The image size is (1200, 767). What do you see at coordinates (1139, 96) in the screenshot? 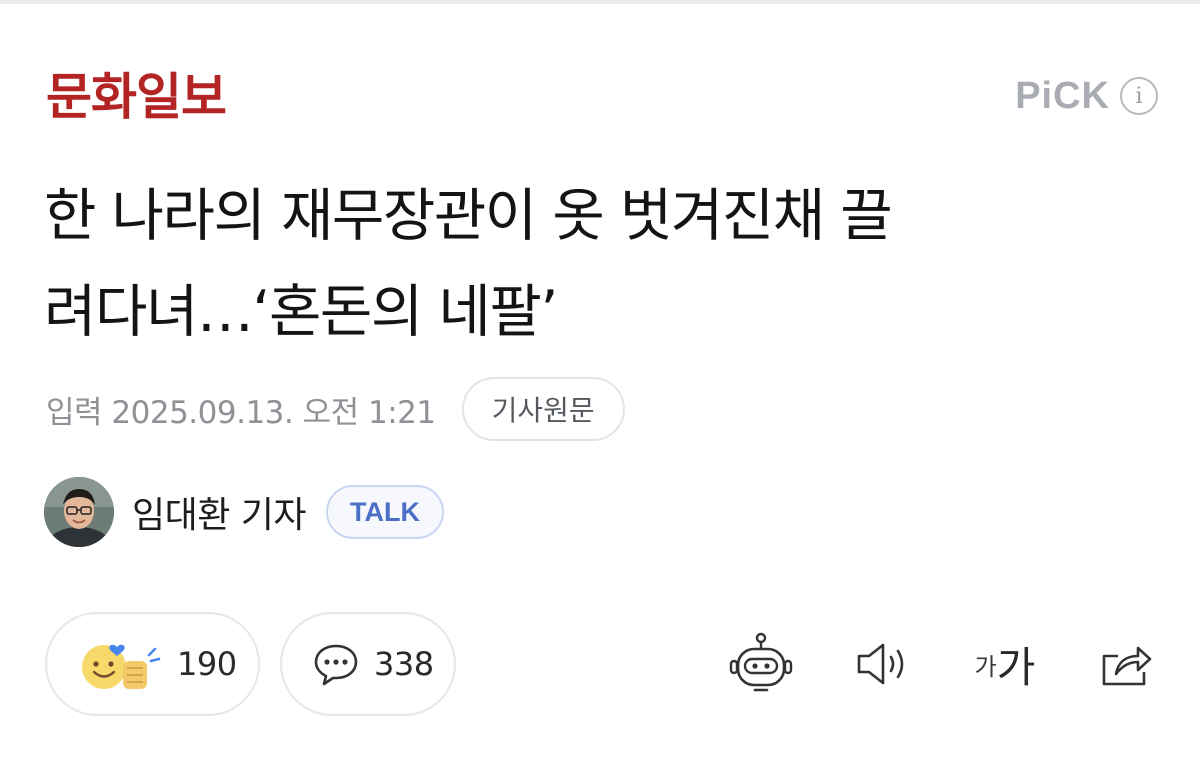
I see `info-icon: i` at bounding box center [1139, 96].